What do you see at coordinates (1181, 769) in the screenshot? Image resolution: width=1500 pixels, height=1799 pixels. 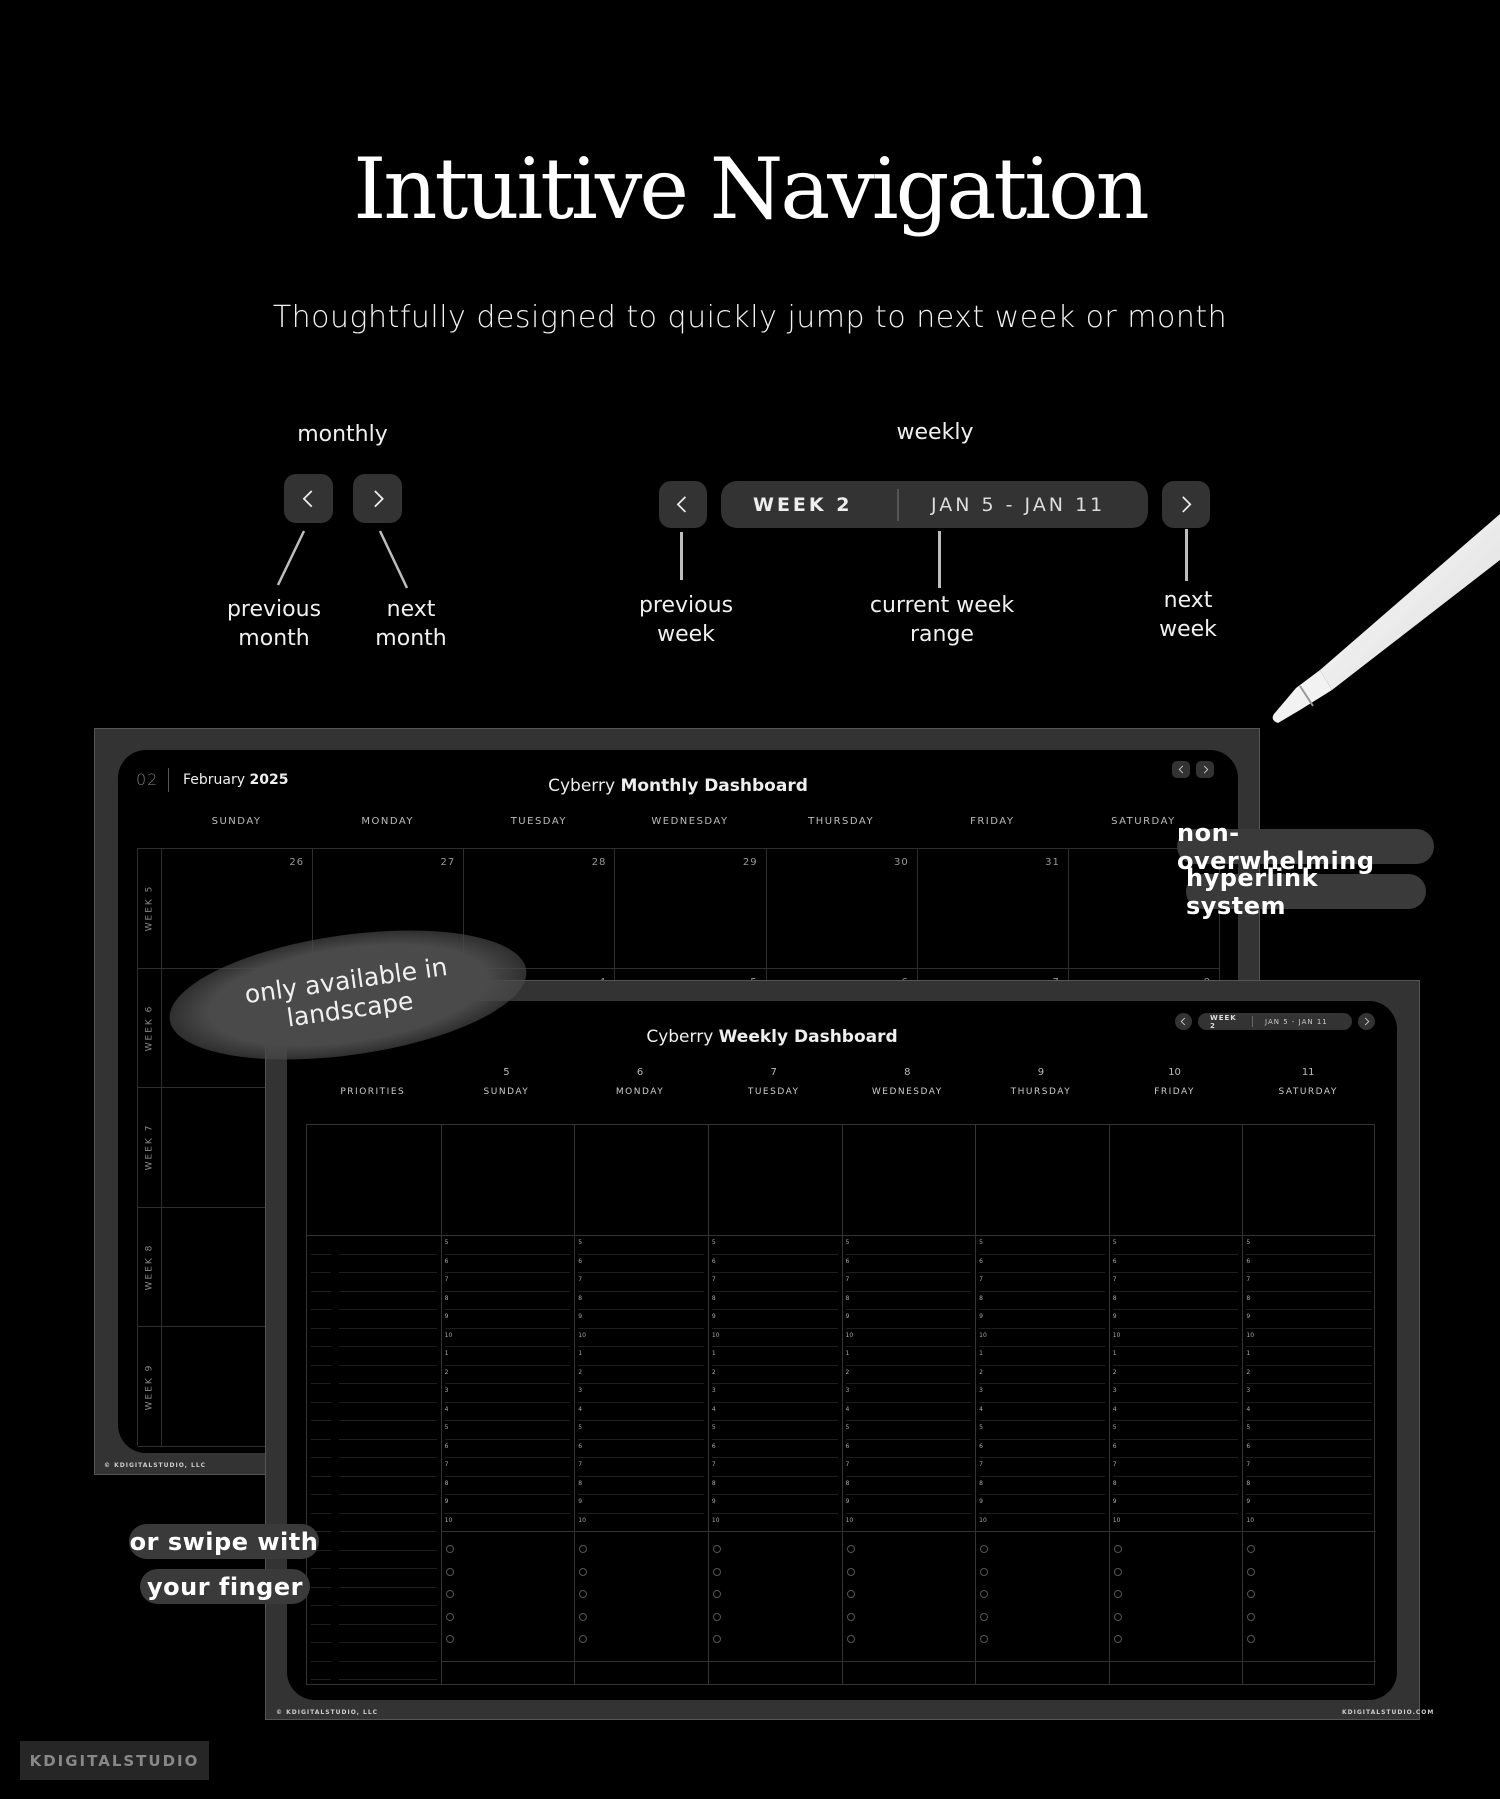 I see `monthly-prev-button` at bounding box center [1181, 769].